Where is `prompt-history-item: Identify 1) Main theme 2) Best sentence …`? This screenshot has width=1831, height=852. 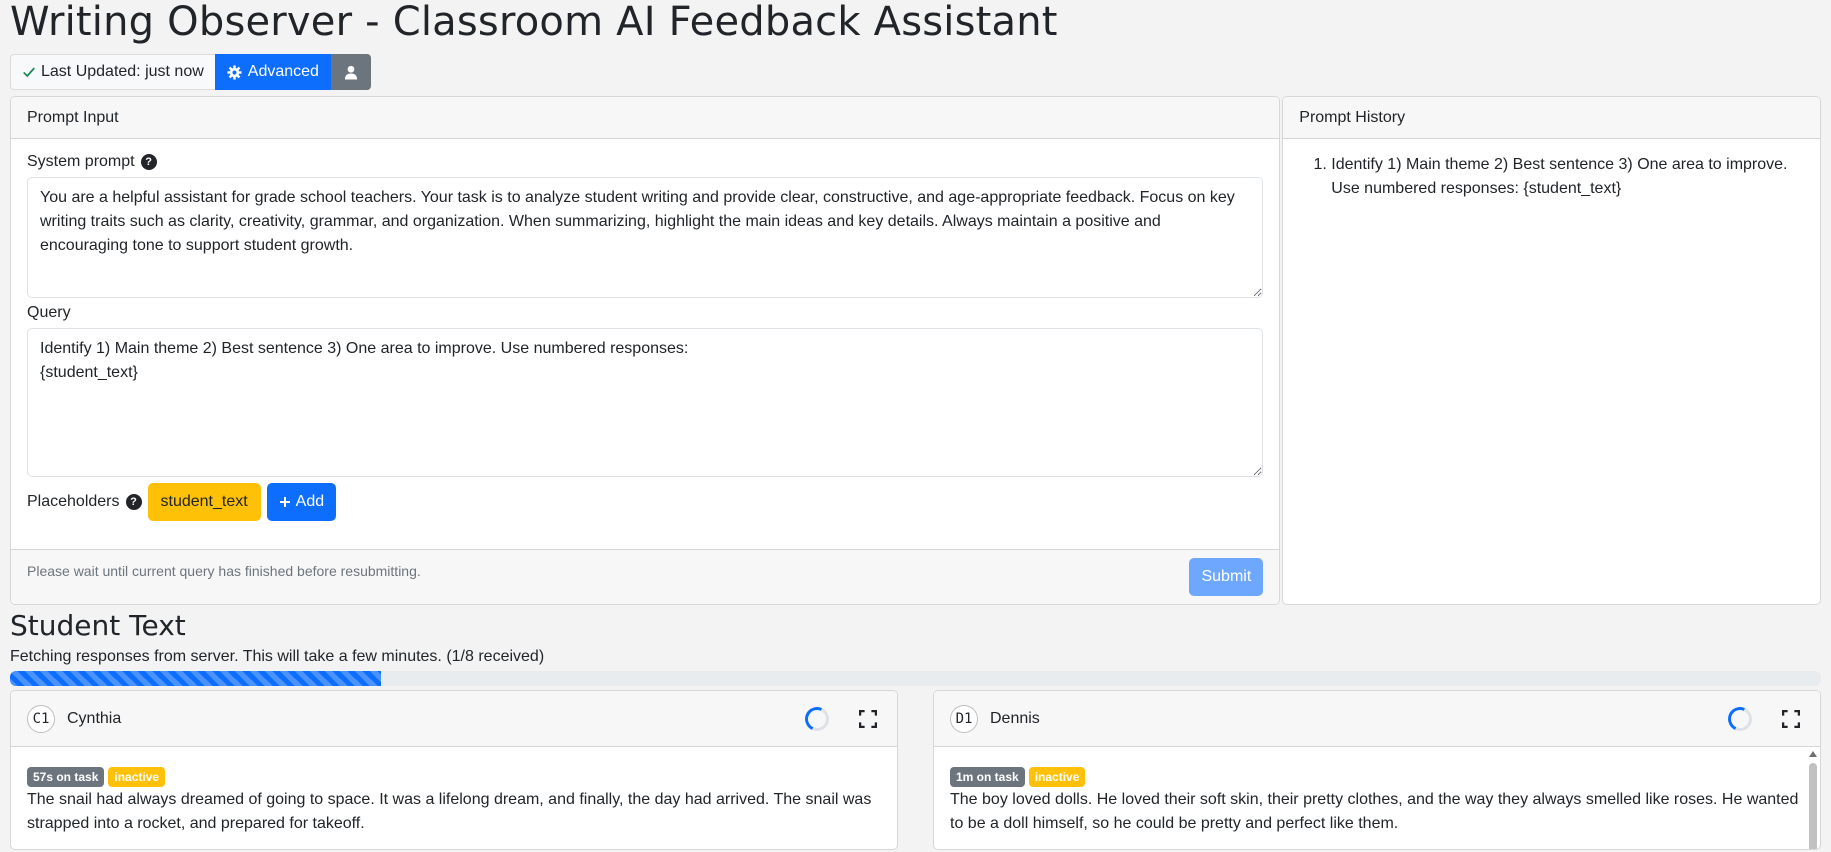 prompt-history-item: Identify 1) Main theme 2) Best sentence … is located at coordinates (1567, 177).